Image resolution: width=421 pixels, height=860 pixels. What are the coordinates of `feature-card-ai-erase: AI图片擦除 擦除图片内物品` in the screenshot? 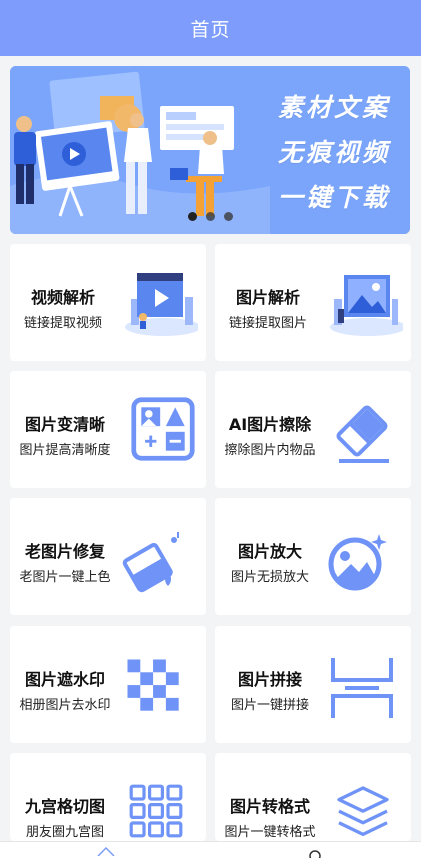 It's located at (313, 429).